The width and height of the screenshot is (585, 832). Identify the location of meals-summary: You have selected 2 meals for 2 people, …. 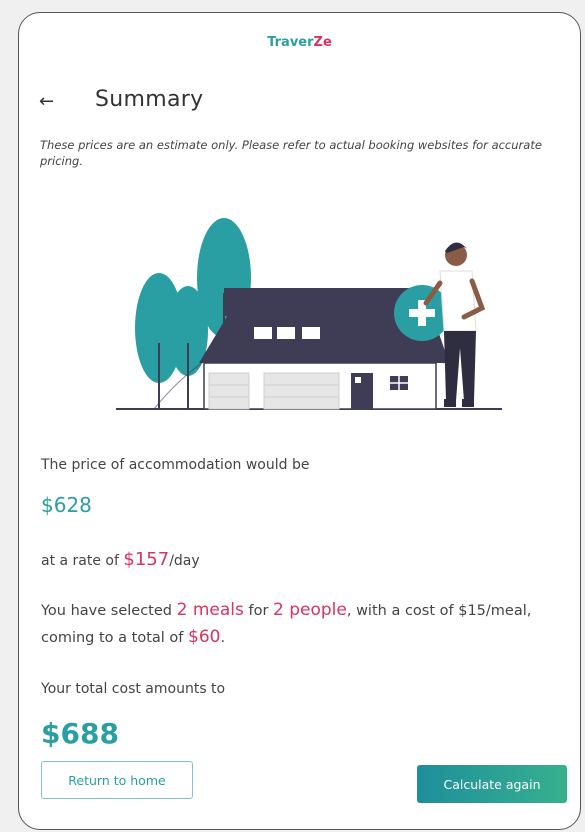
(303, 624).